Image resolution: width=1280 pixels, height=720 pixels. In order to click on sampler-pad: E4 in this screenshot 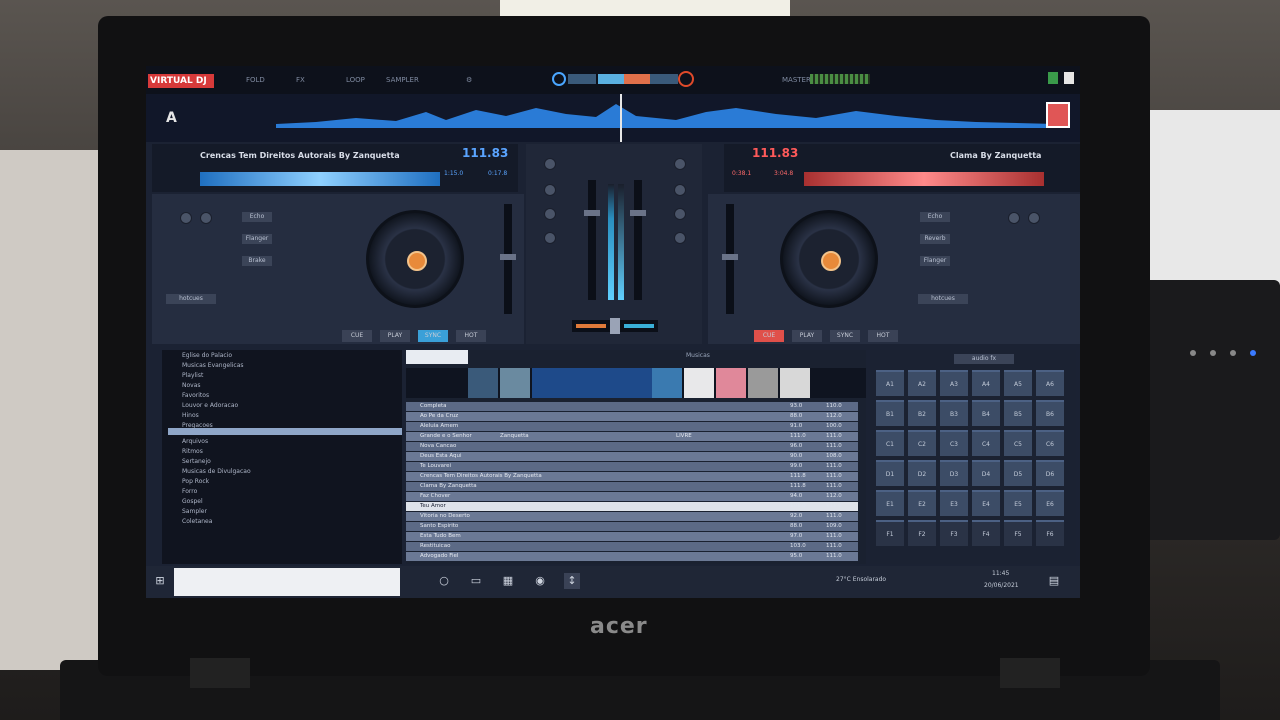, I will do `click(986, 503)`.